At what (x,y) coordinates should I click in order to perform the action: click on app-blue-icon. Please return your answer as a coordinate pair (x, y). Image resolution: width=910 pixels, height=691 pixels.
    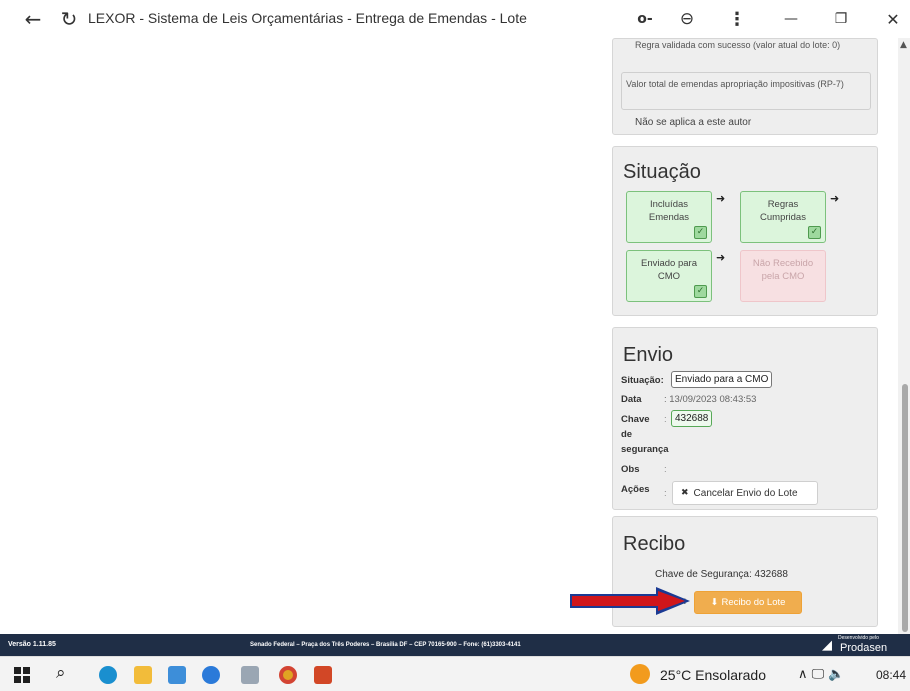
    Looking at the image, I should click on (211, 675).